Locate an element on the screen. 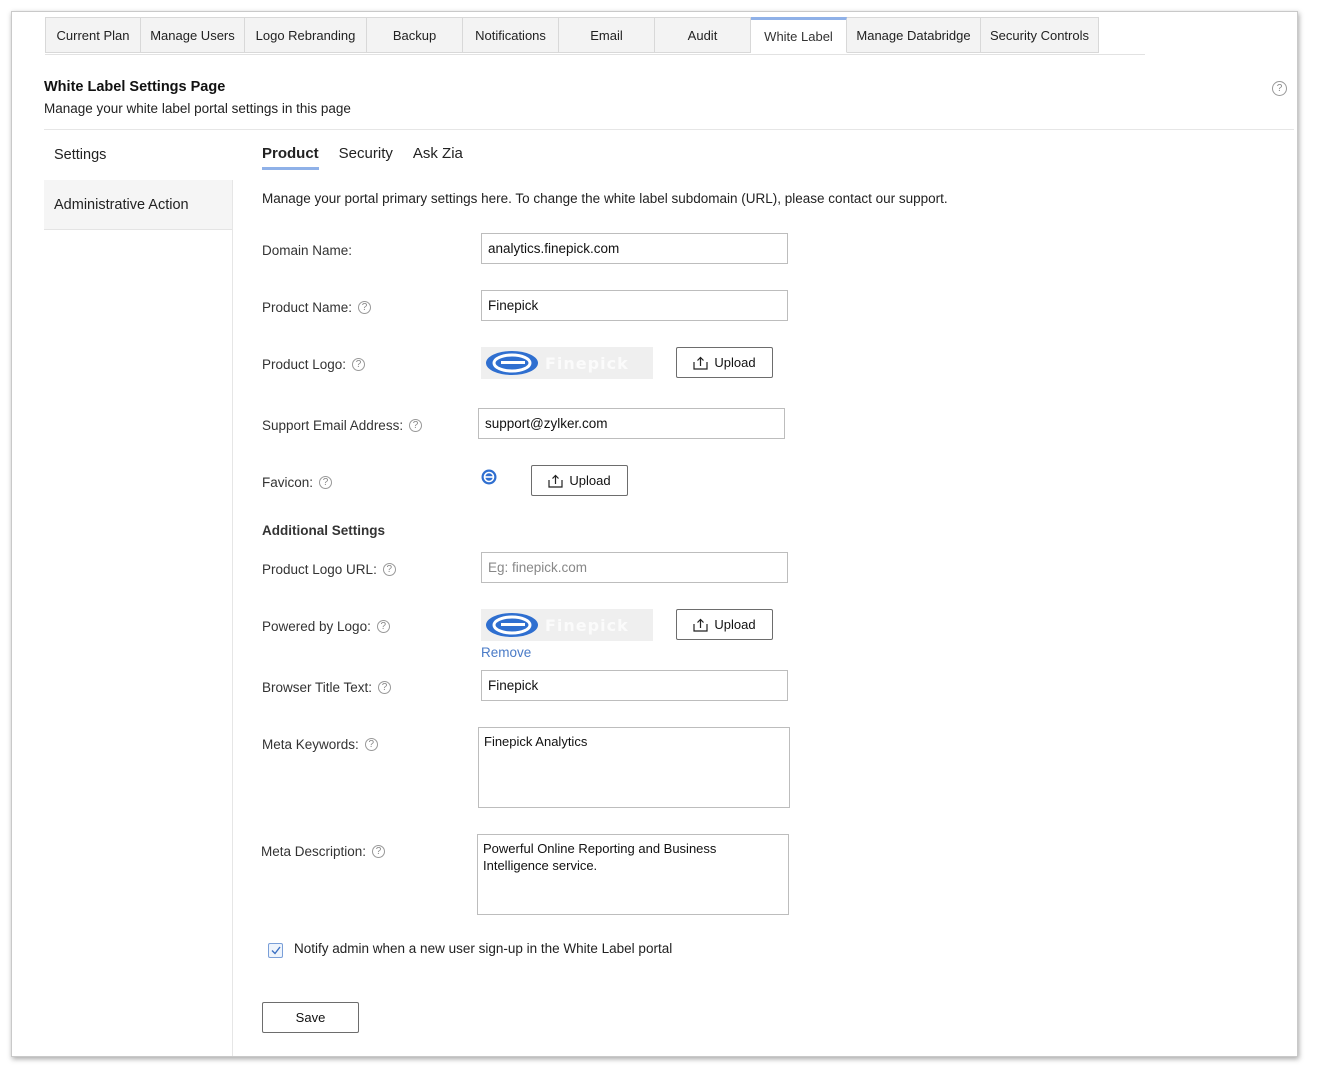  product-logo-label: Product Logo: ? is located at coordinates (314, 364).